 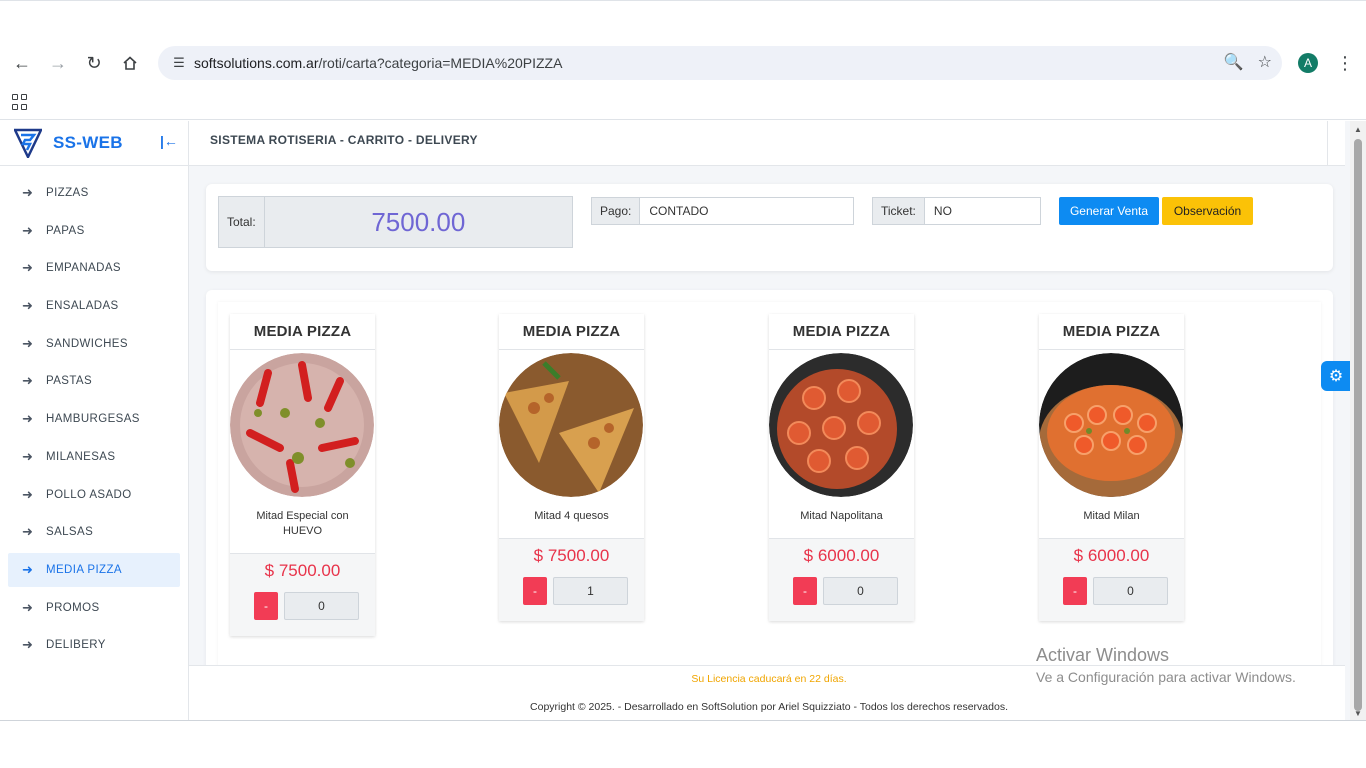 What do you see at coordinates (1345, 63) in the screenshot?
I see `browser-menu-icon: ⋮` at bounding box center [1345, 63].